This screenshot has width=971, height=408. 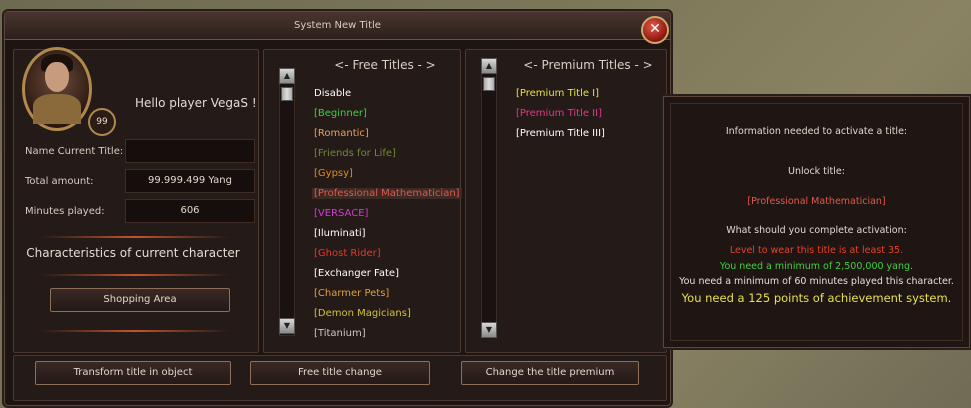 What do you see at coordinates (135, 237) in the screenshot?
I see `divider-top` at bounding box center [135, 237].